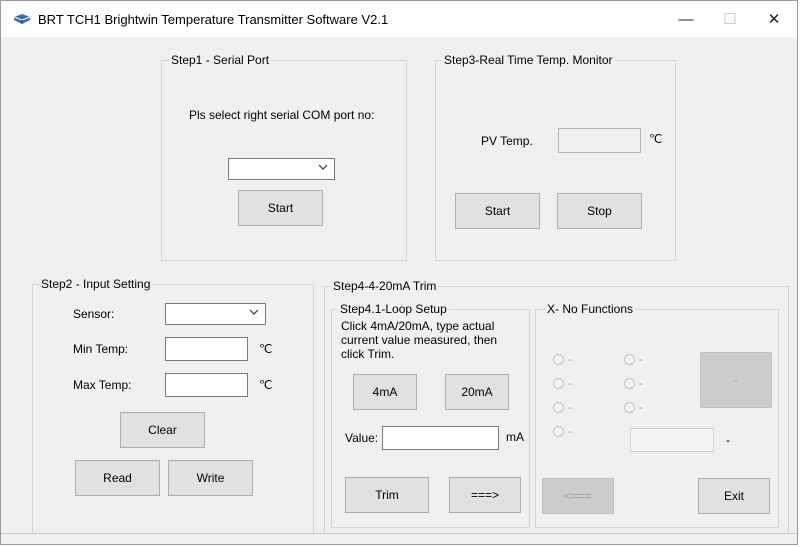 Image resolution: width=800 pixels, height=547 pixels. I want to click on minimize-button: —, so click(686, 19).